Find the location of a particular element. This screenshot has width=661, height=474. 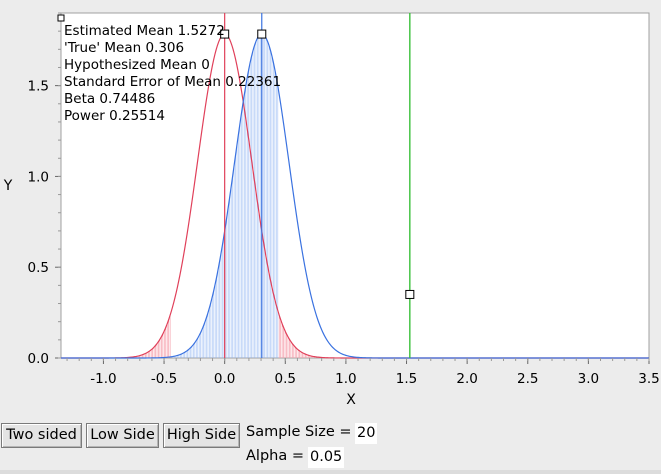

estimated-mean-text: Estimated Mean 1.5272 is located at coordinates (144, 31).